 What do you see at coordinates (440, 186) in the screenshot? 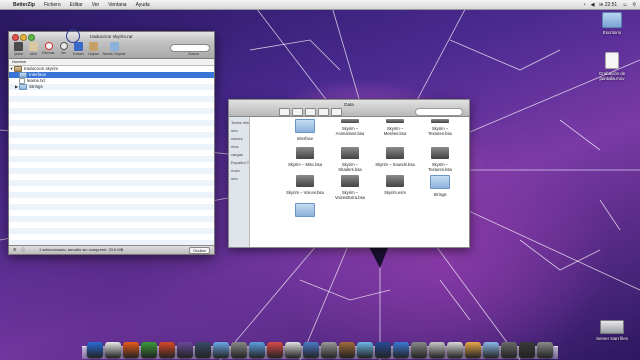
I see `finder-folder-item: Strings` at bounding box center [440, 186].